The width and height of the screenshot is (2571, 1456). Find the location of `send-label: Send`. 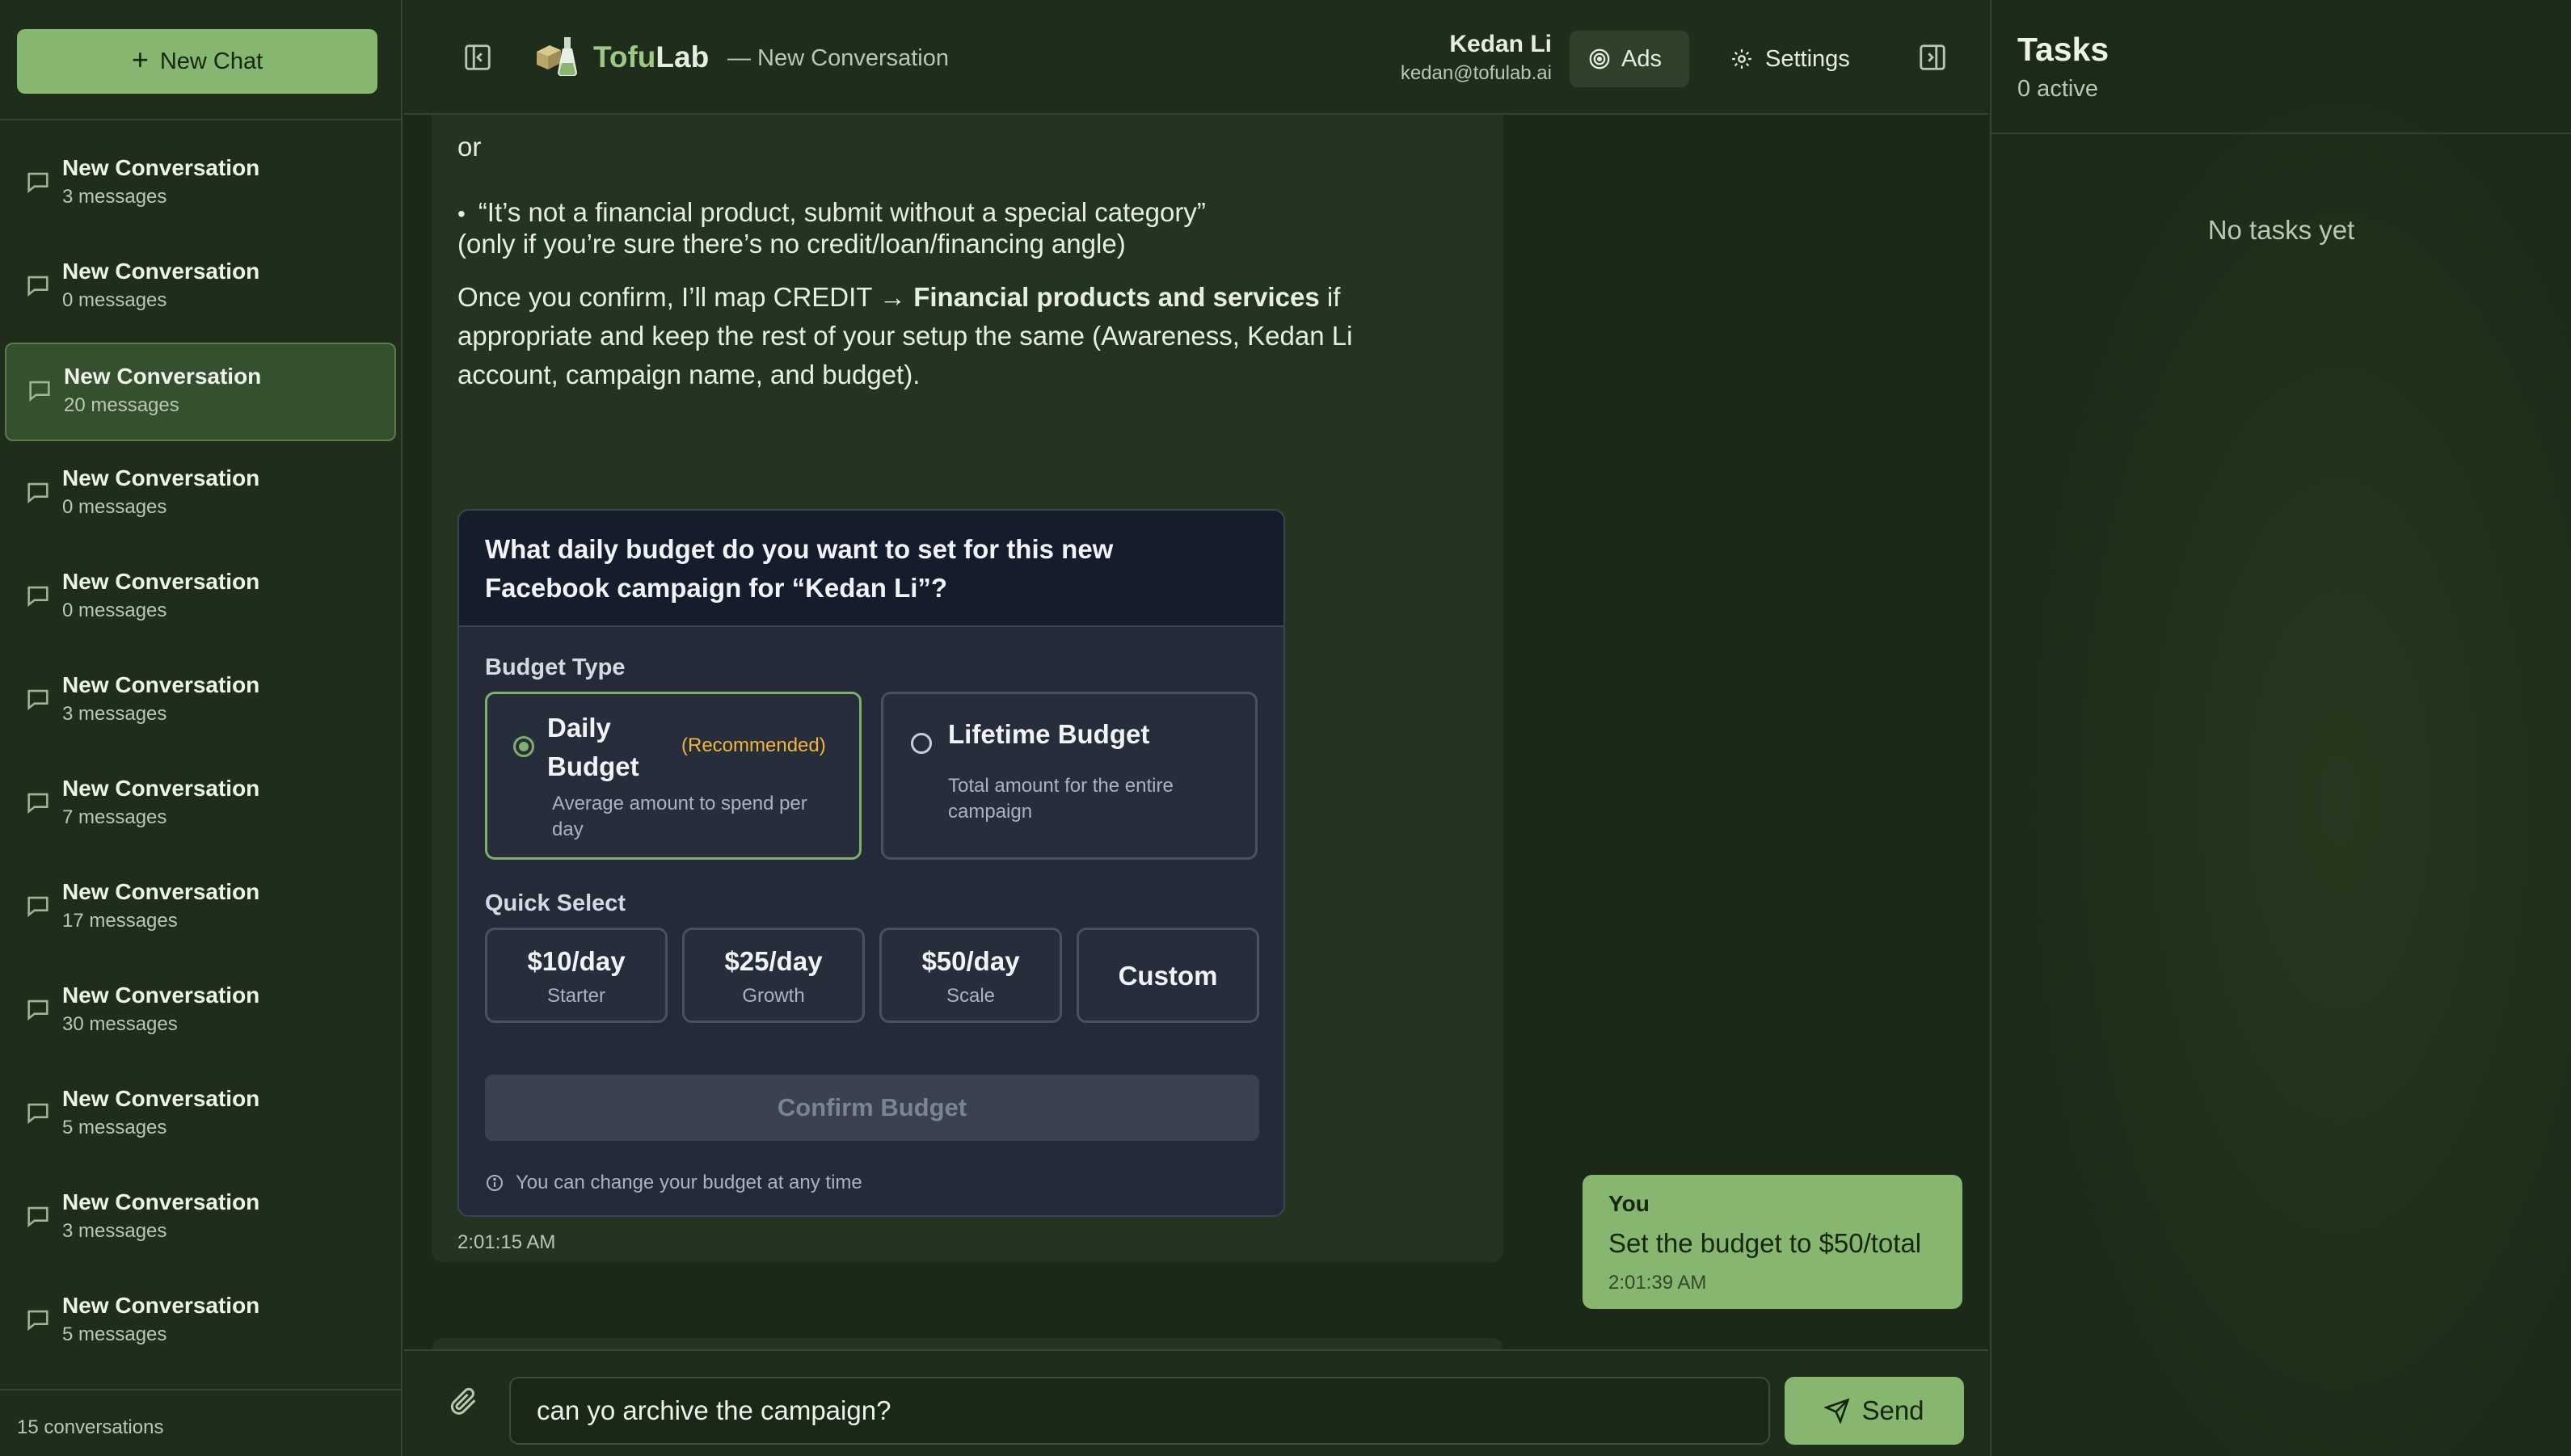

send-label: Send is located at coordinates (1892, 1410).